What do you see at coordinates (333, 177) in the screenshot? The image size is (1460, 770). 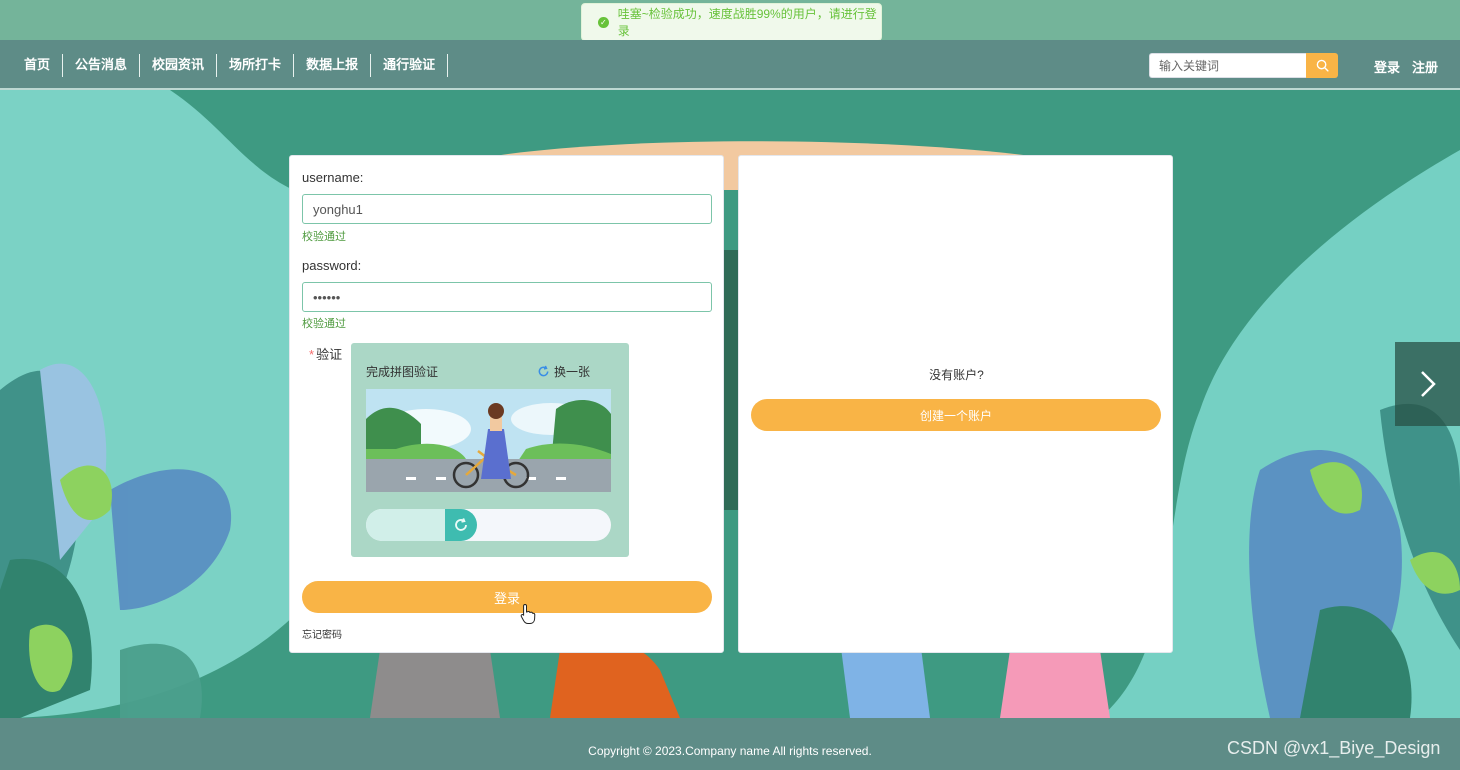 I see `username-label: username:` at bounding box center [333, 177].